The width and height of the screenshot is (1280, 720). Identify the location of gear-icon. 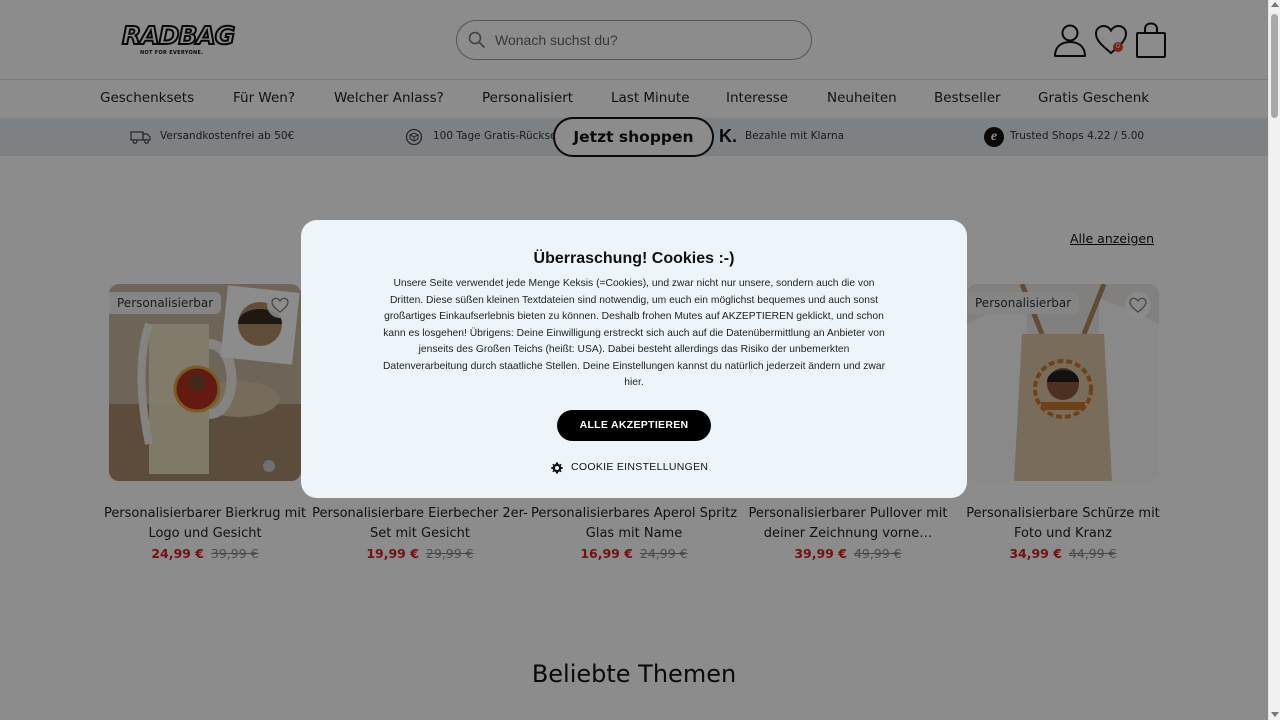
(557, 468).